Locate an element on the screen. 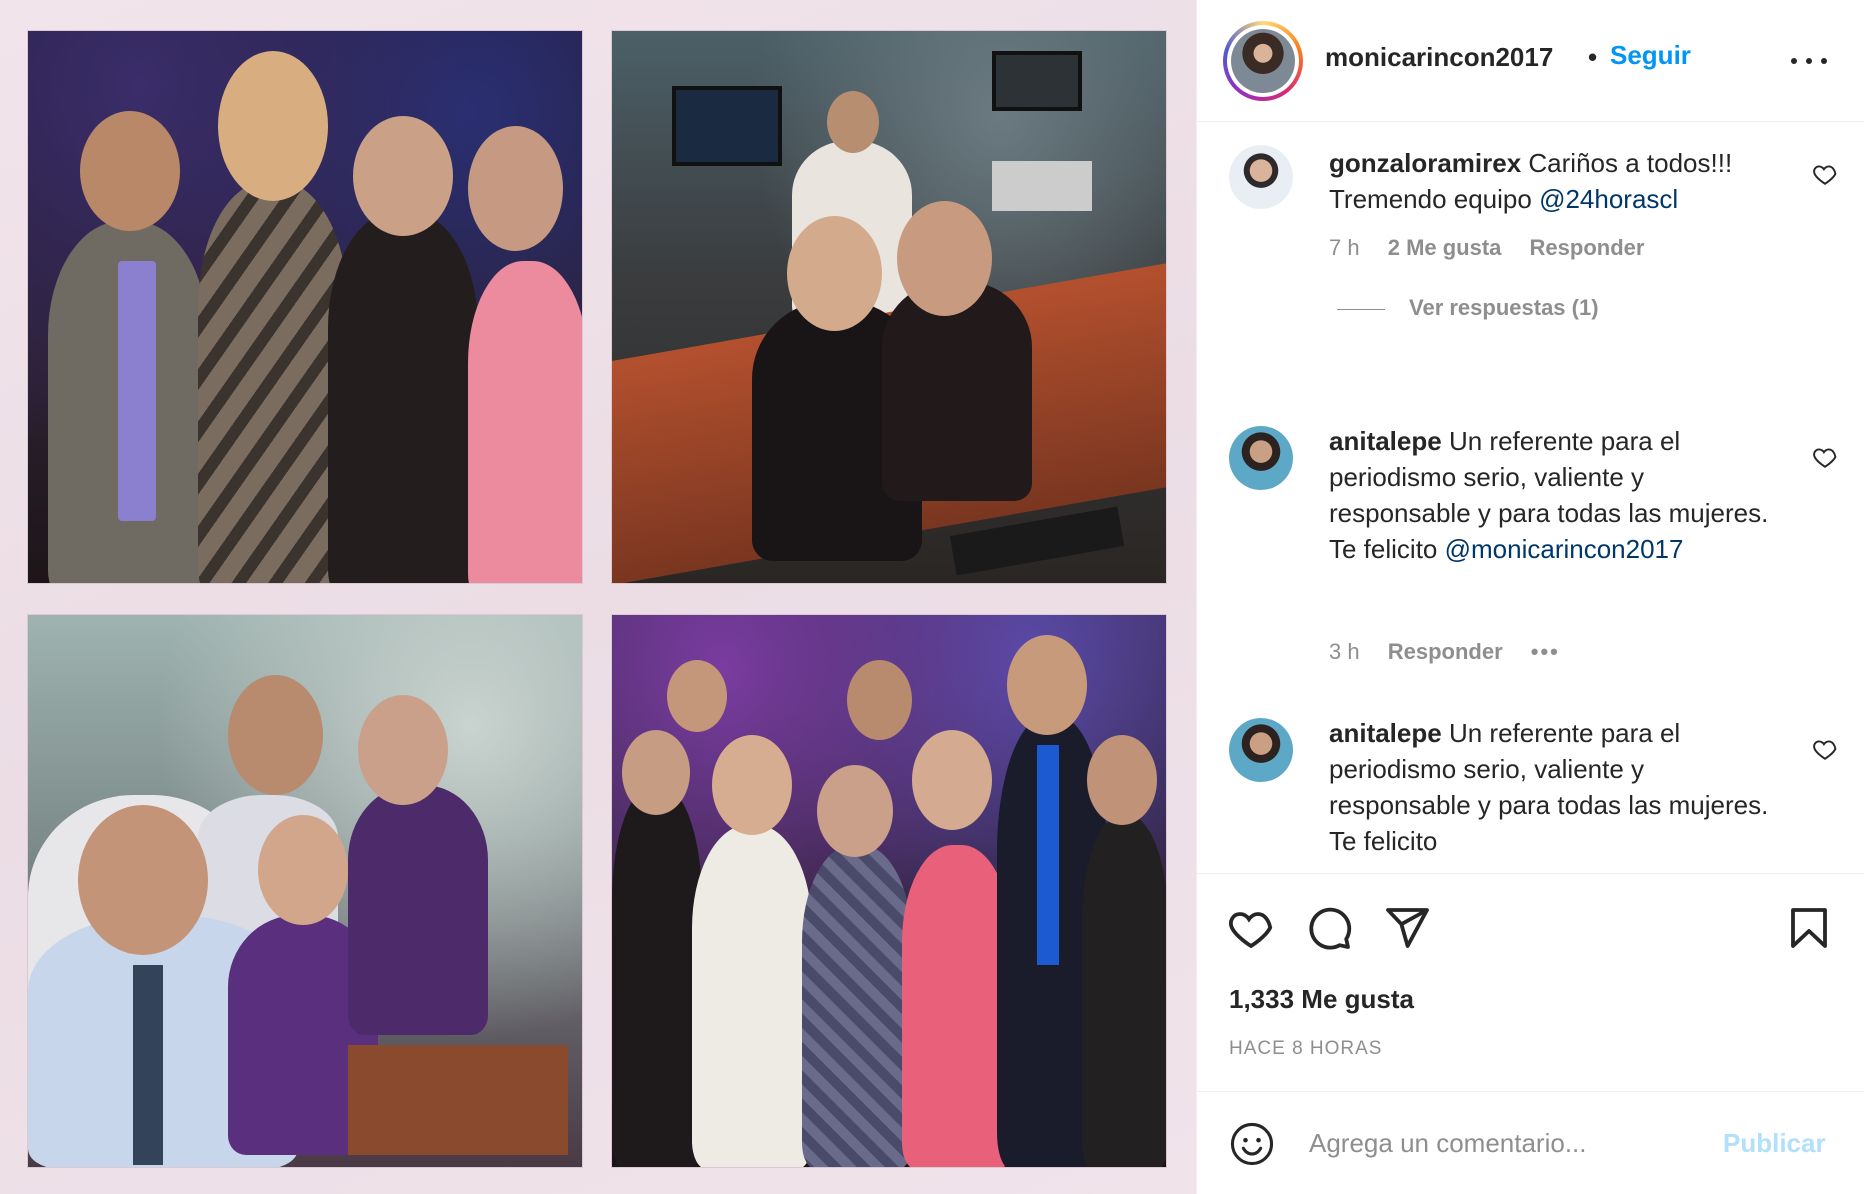 Image resolution: width=1864 pixels, height=1194 pixels. collage-photo-newsroom-desk is located at coordinates (889, 307).